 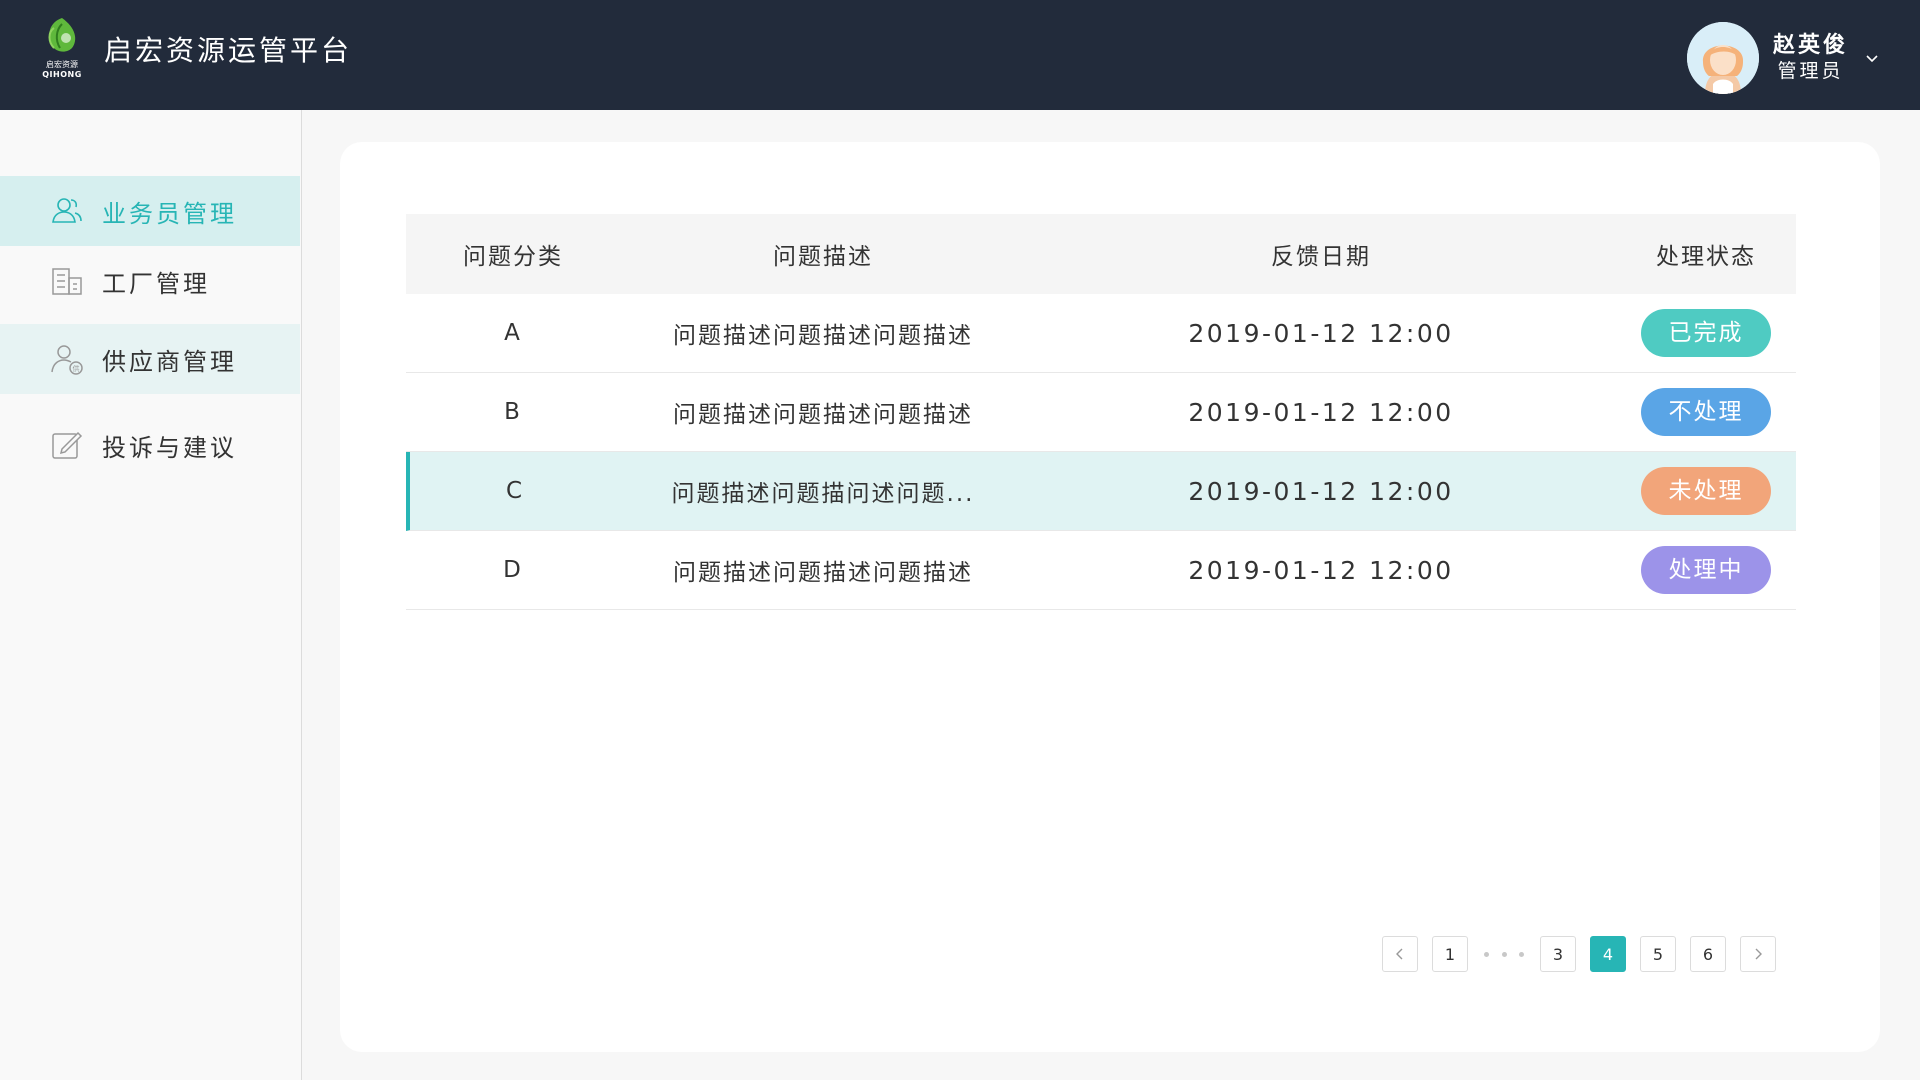 What do you see at coordinates (151, 595) in the screenshot?
I see `sidebar: 业务员管理 工厂管理 供 供应商管理 投诉与建议` at bounding box center [151, 595].